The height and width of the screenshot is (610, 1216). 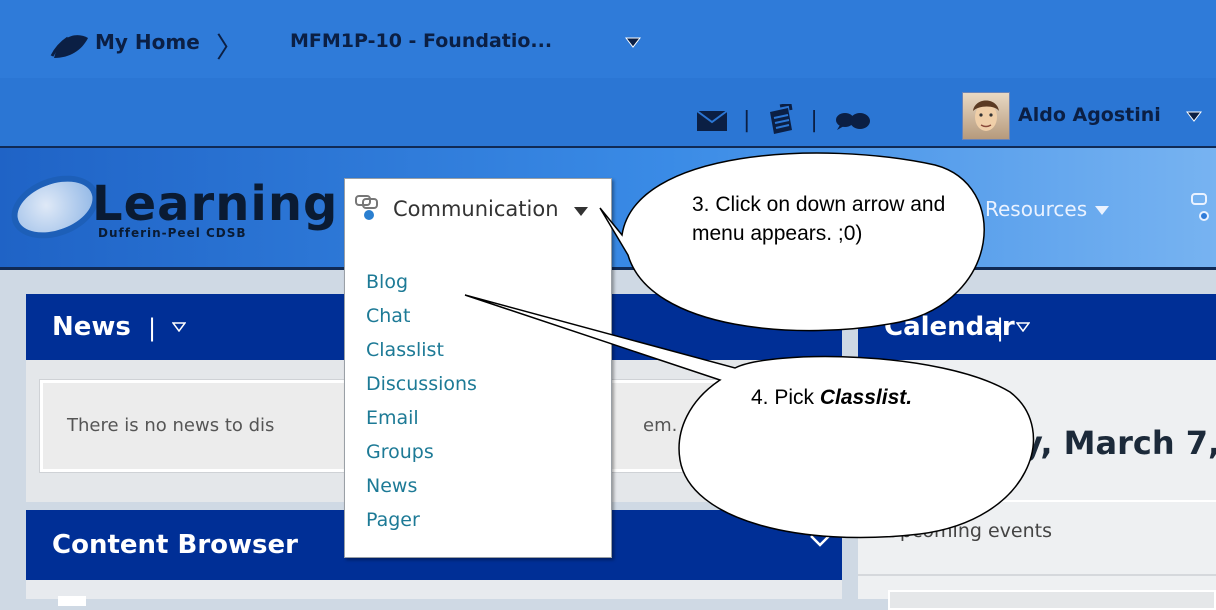 I want to click on callout-step4-text: 4. Pick Classlist., so click(x=831, y=397).